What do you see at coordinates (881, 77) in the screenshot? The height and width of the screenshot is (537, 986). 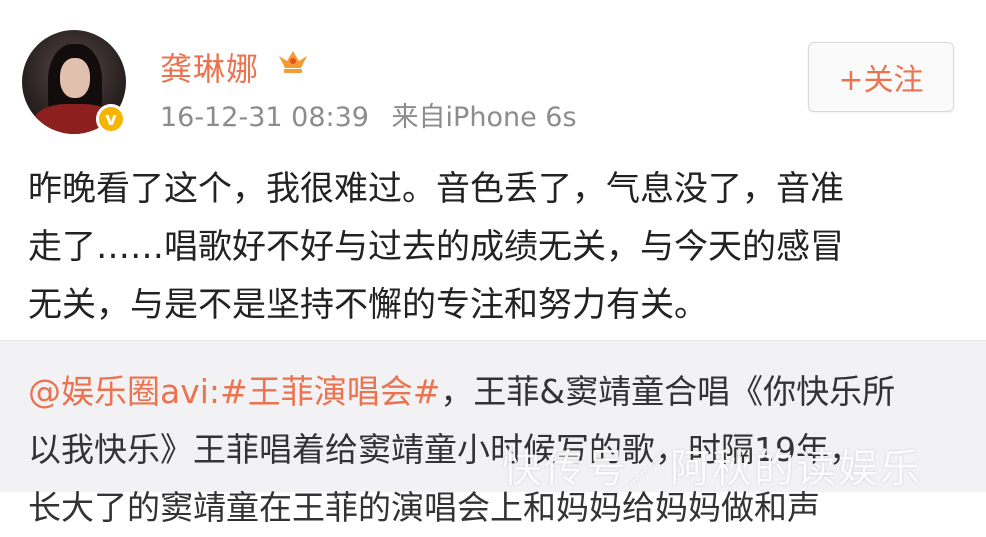 I see `follow-button: +关注` at bounding box center [881, 77].